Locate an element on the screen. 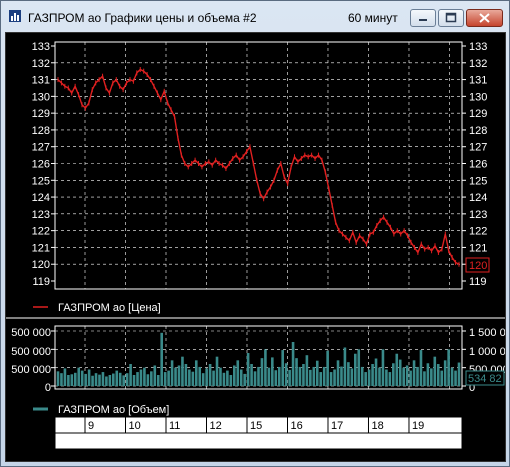  minimize-icon is located at coordinates (423, 20).